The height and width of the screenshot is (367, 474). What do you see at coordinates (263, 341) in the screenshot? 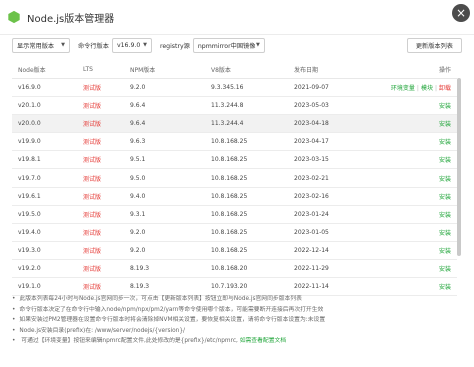
I see `view-config-docs-link: 如需查看配置文档` at bounding box center [263, 341].